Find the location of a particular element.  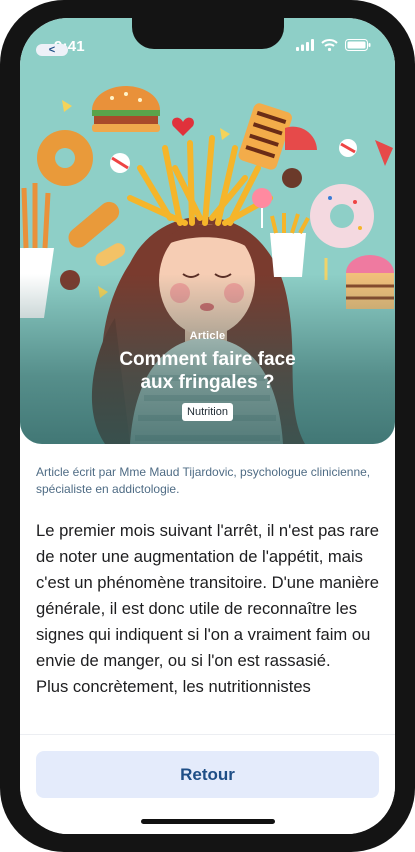

category-tag: Nutrition is located at coordinates (207, 412).